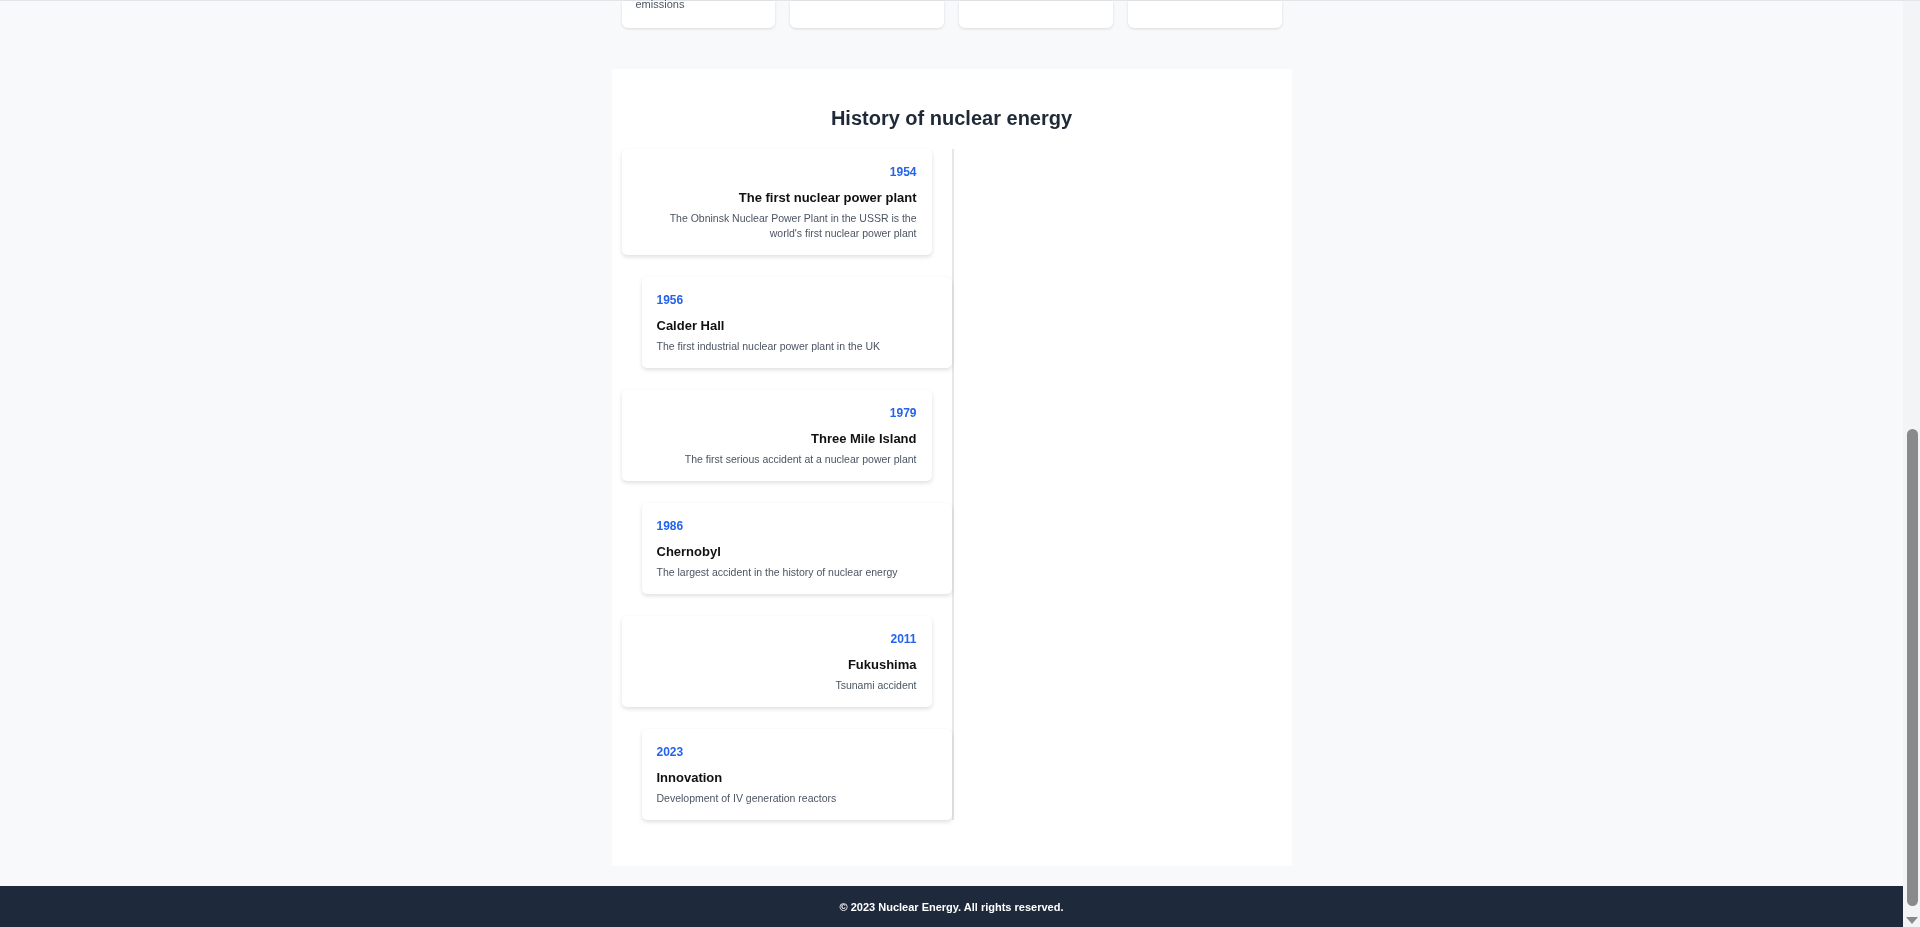 This screenshot has height=927, width=1920. I want to click on event-description: The largest accident in the history of nuclear energy, so click(777, 572).